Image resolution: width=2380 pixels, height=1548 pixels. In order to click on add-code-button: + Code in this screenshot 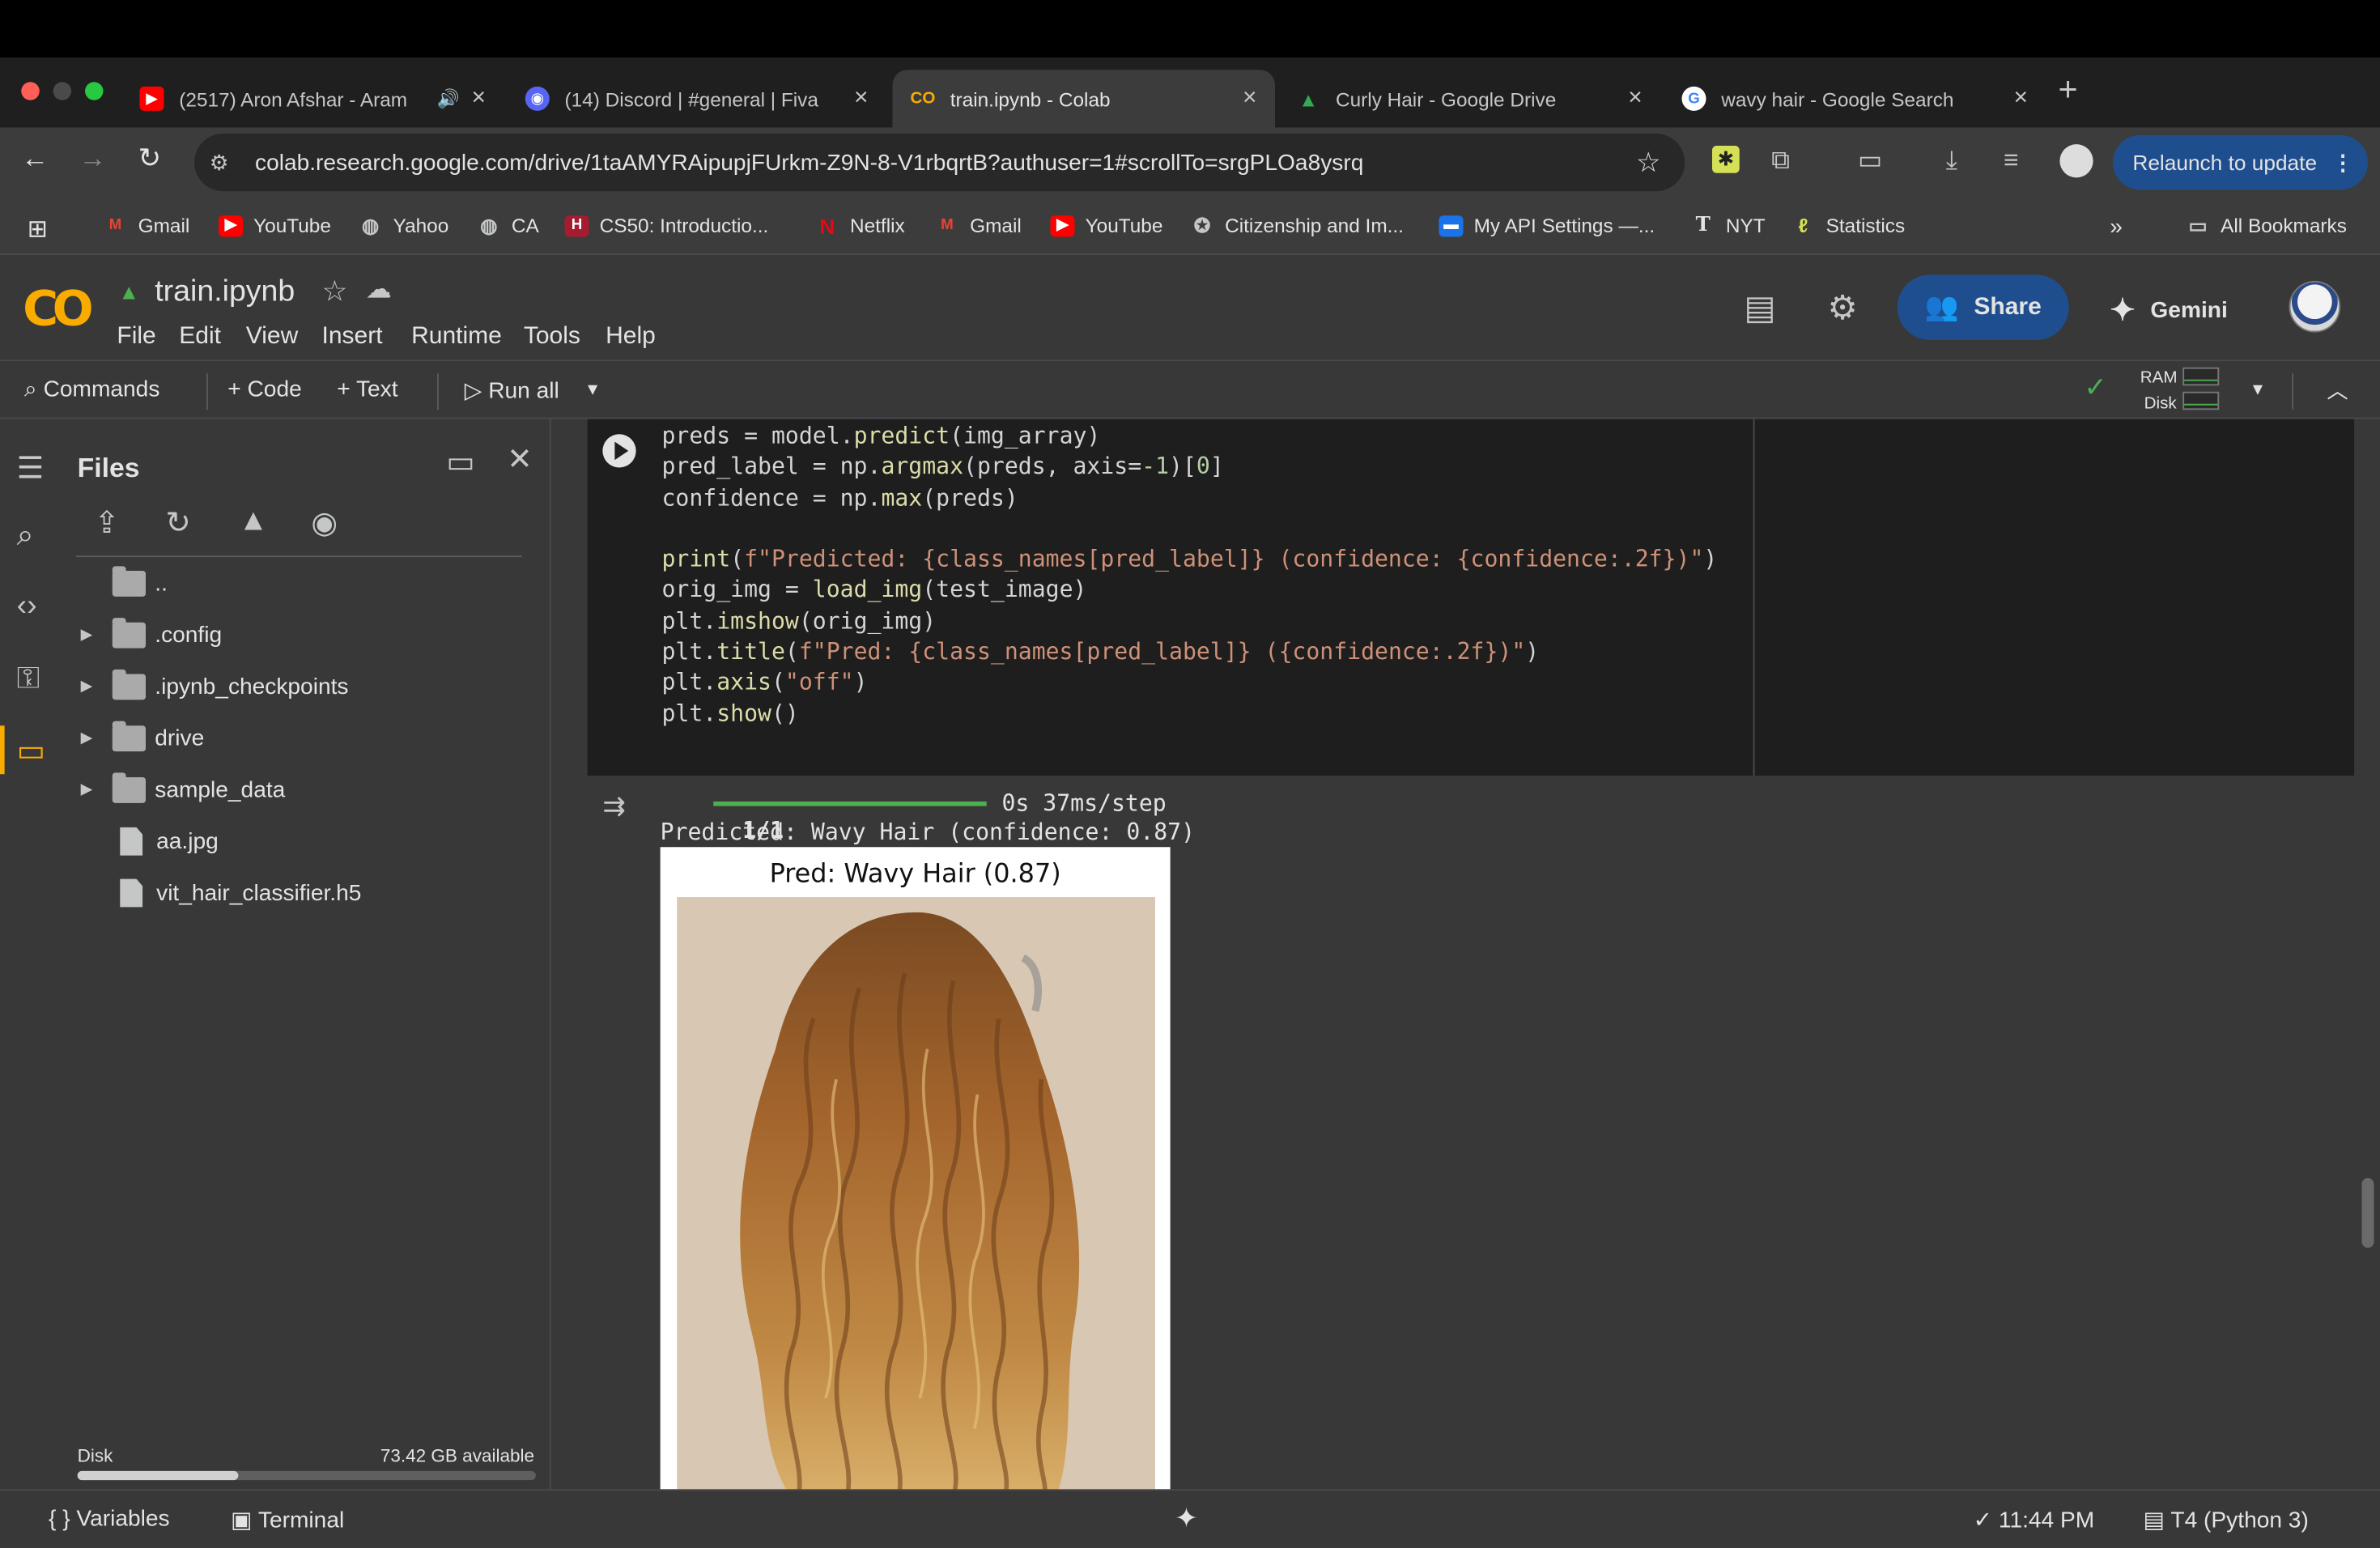, I will do `click(264, 389)`.